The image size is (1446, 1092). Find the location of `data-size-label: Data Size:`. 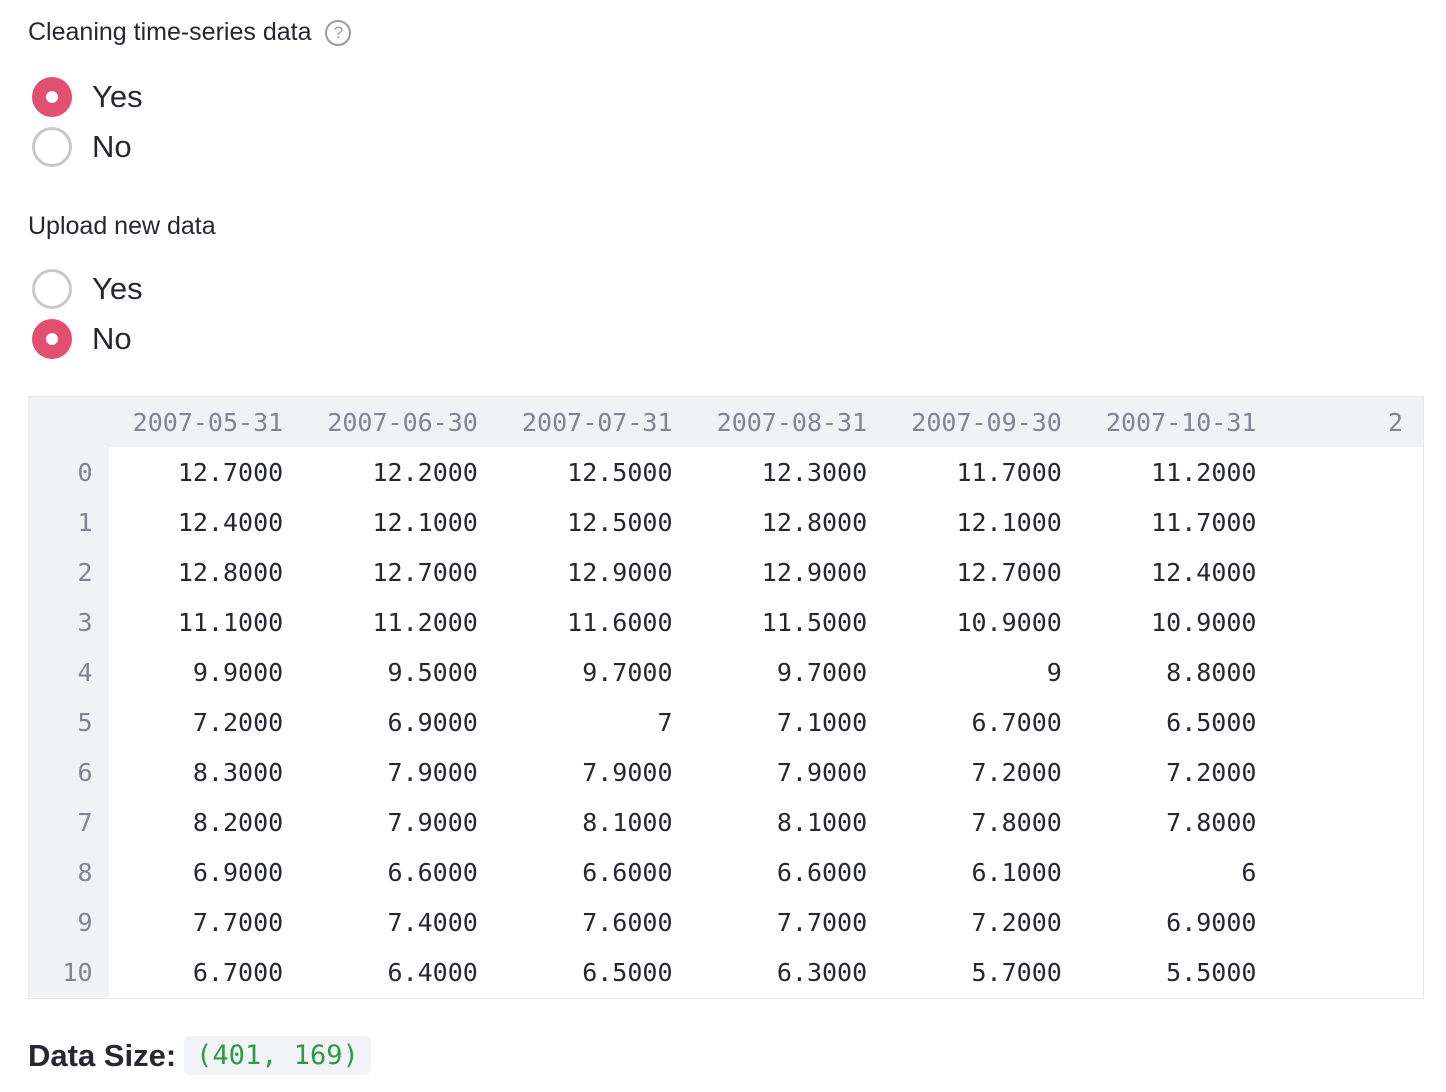

data-size-label: Data Size: is located at coordinates (102, 1055).